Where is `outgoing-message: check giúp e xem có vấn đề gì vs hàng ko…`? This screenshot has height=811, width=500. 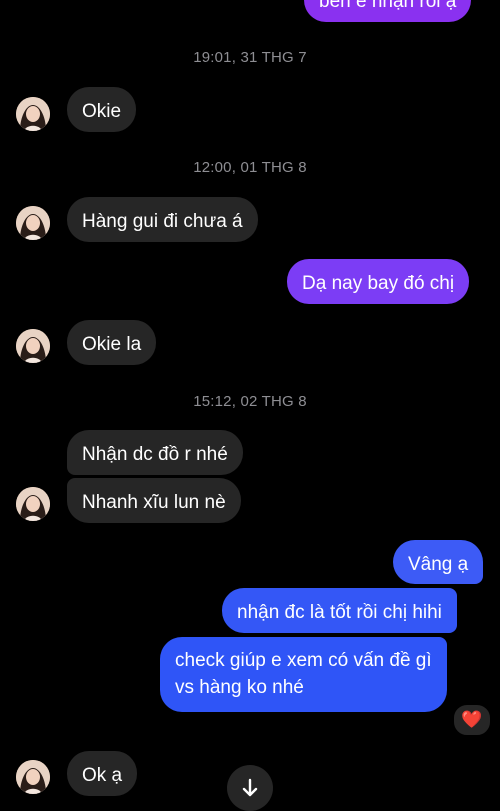 outgoing-message: check giúp e xem có vấn đề gì vs hàng ko… is located at coordinates (303, 674).